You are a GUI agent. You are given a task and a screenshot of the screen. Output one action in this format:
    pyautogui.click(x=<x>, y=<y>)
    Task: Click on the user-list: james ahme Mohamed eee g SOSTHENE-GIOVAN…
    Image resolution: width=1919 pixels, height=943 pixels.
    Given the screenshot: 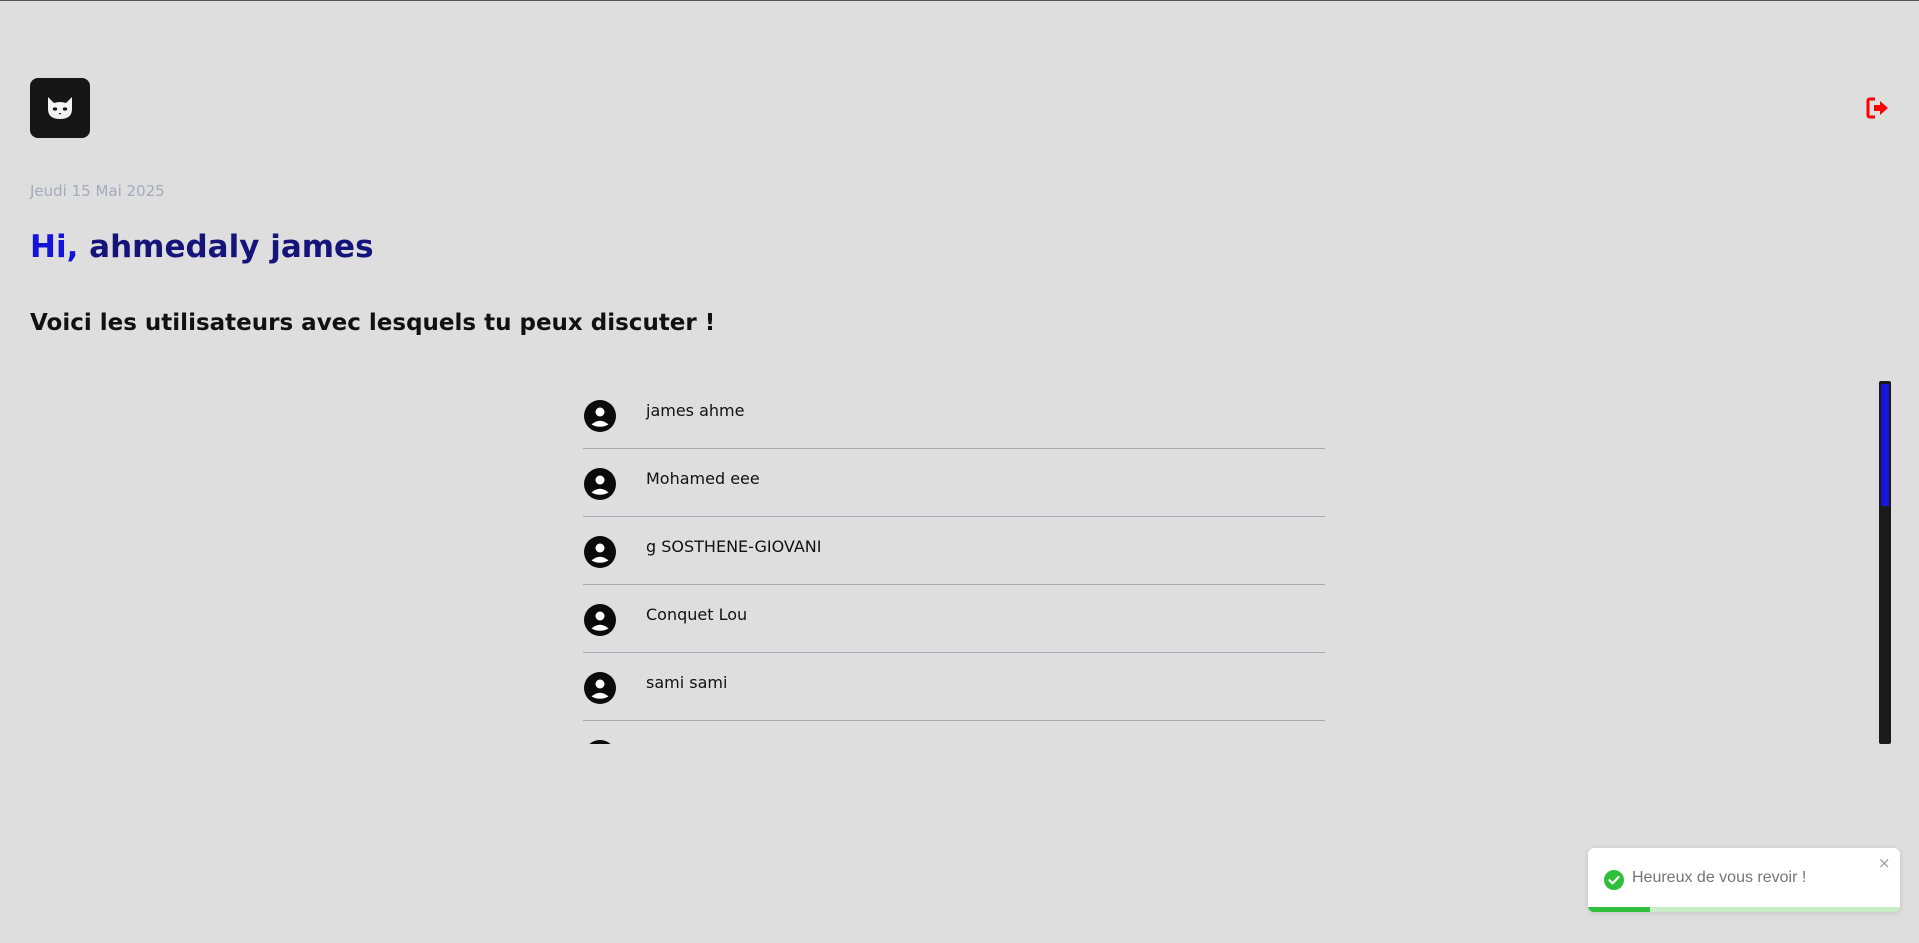 What is the action you would take?
    pyautogui.click(x=954, y=562)
    